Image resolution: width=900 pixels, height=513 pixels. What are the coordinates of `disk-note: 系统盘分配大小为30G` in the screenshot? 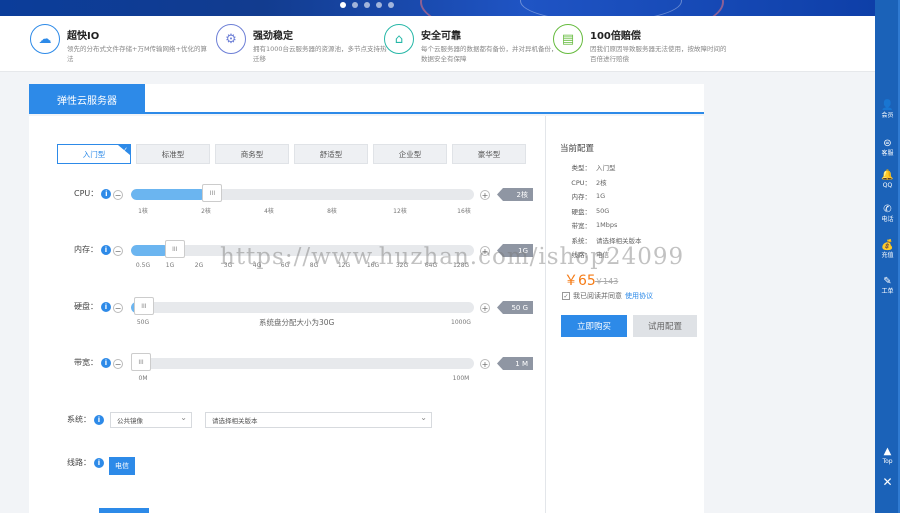 It's located at (297, 322).